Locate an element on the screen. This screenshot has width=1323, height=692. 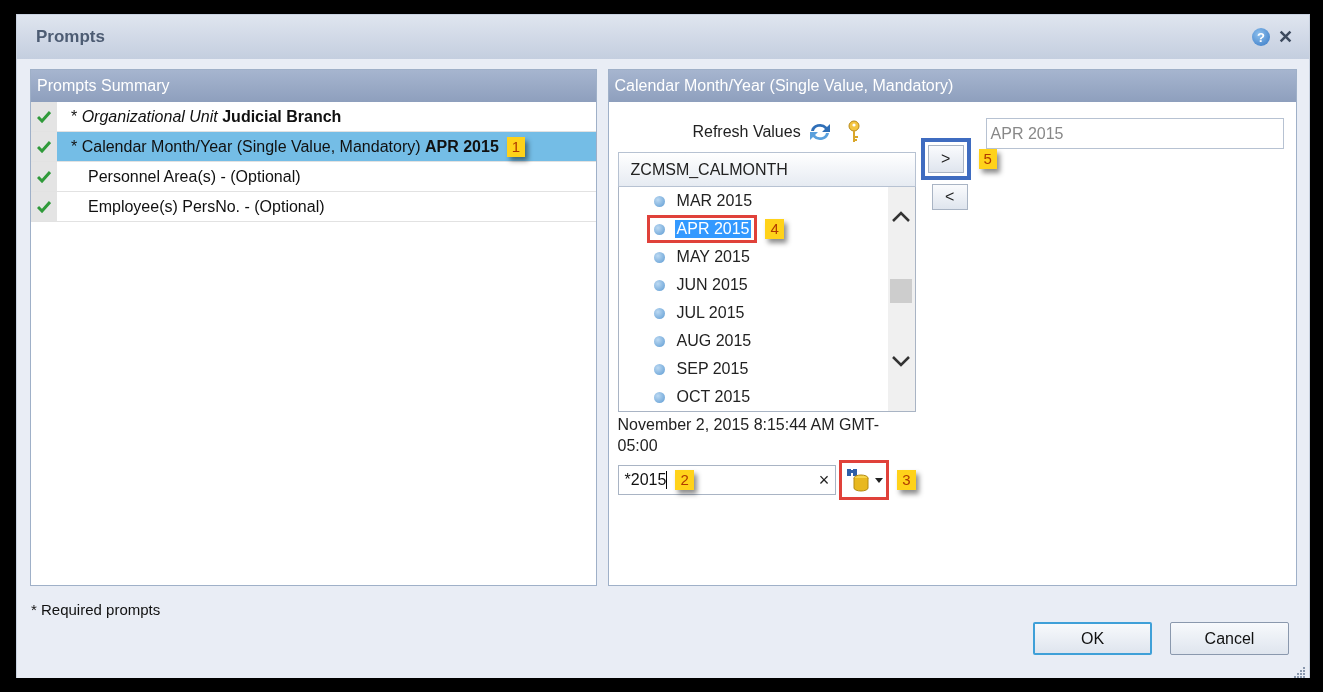
list-item: MAR 2015 is located at coordinates (714, 201).